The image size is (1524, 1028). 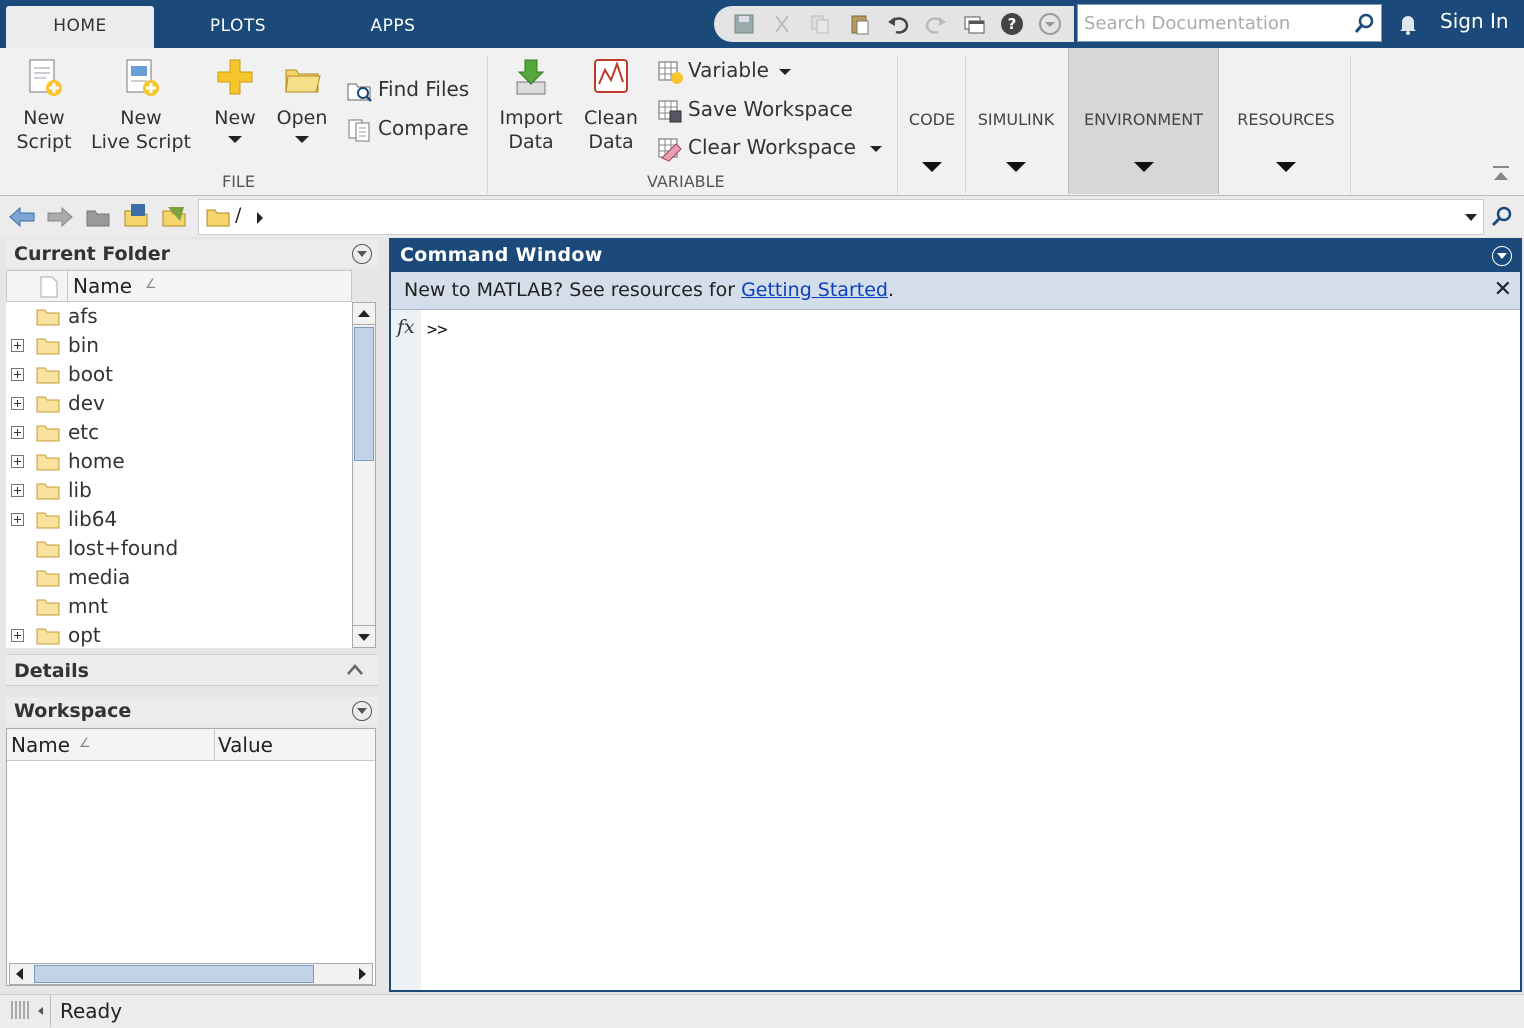 I want to click on help-icon: ?, so click(x=1012, y=24).